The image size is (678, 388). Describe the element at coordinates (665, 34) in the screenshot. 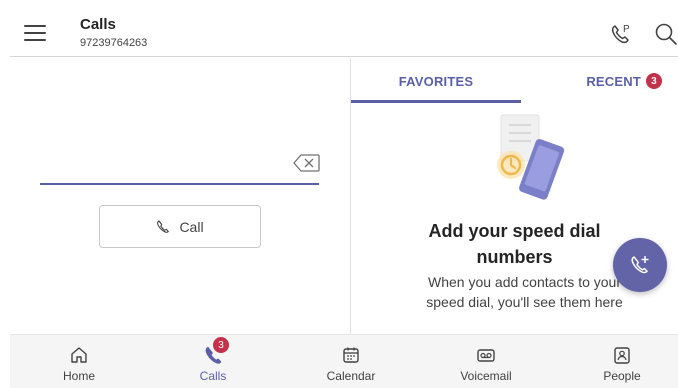

I see `search-icon` at that location.